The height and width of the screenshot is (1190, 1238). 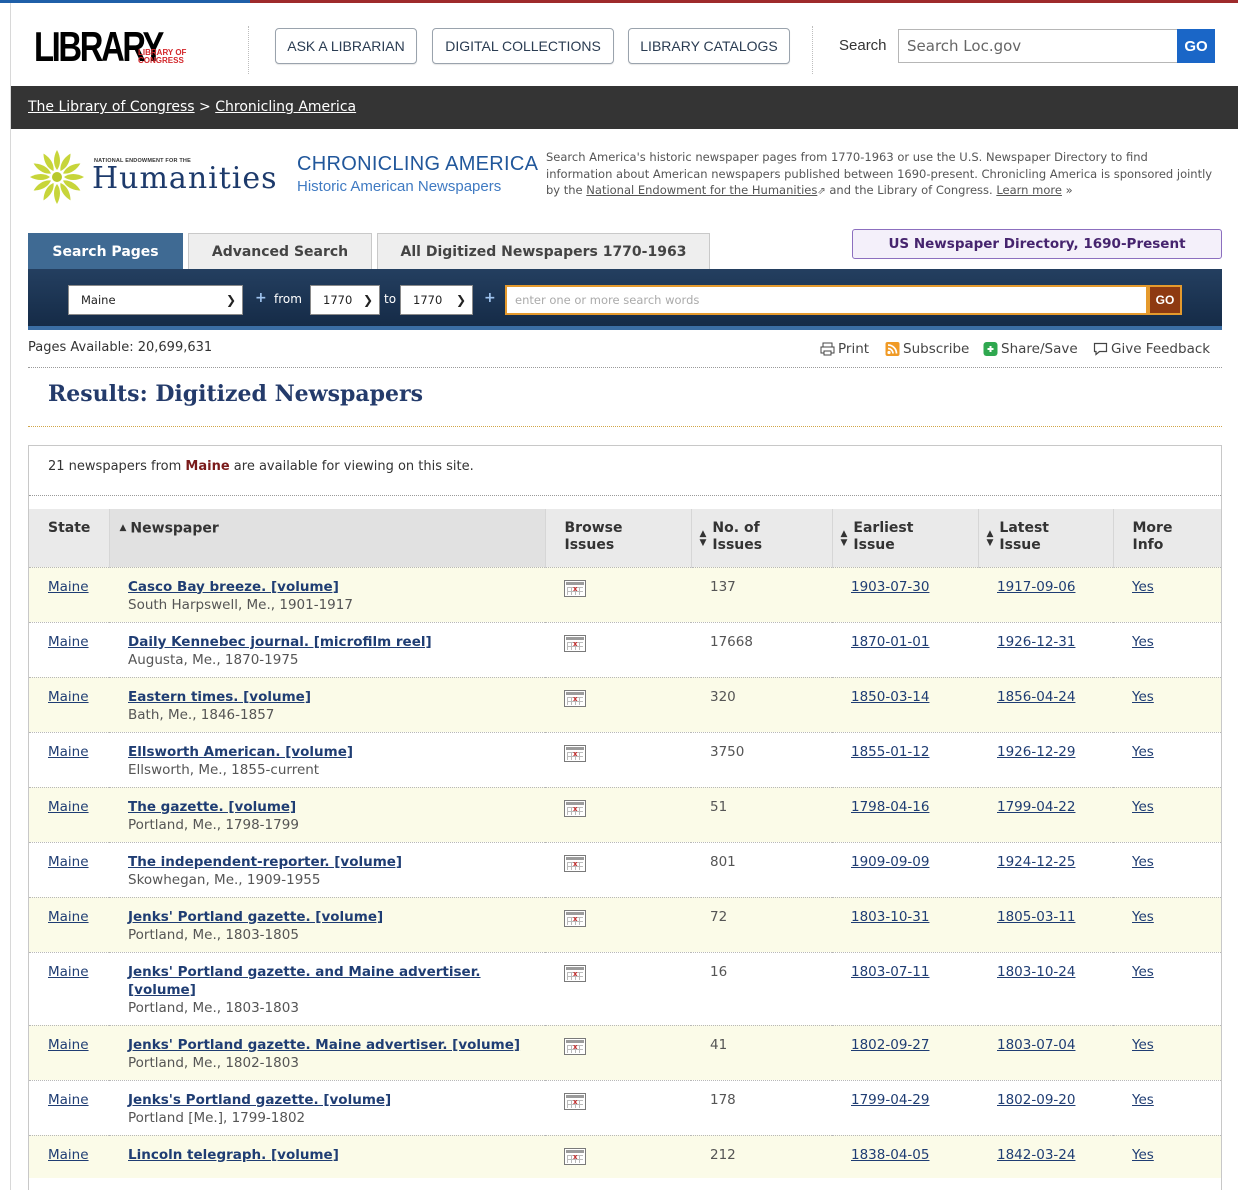 What do you see at coordinates (618, 924) in the screenshot?
I see `cell-browse: x` at bounding box center [618, 924].